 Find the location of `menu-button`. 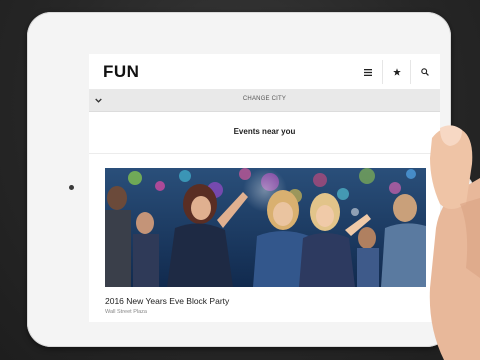

menu-button is located at coordinates (368, 72).